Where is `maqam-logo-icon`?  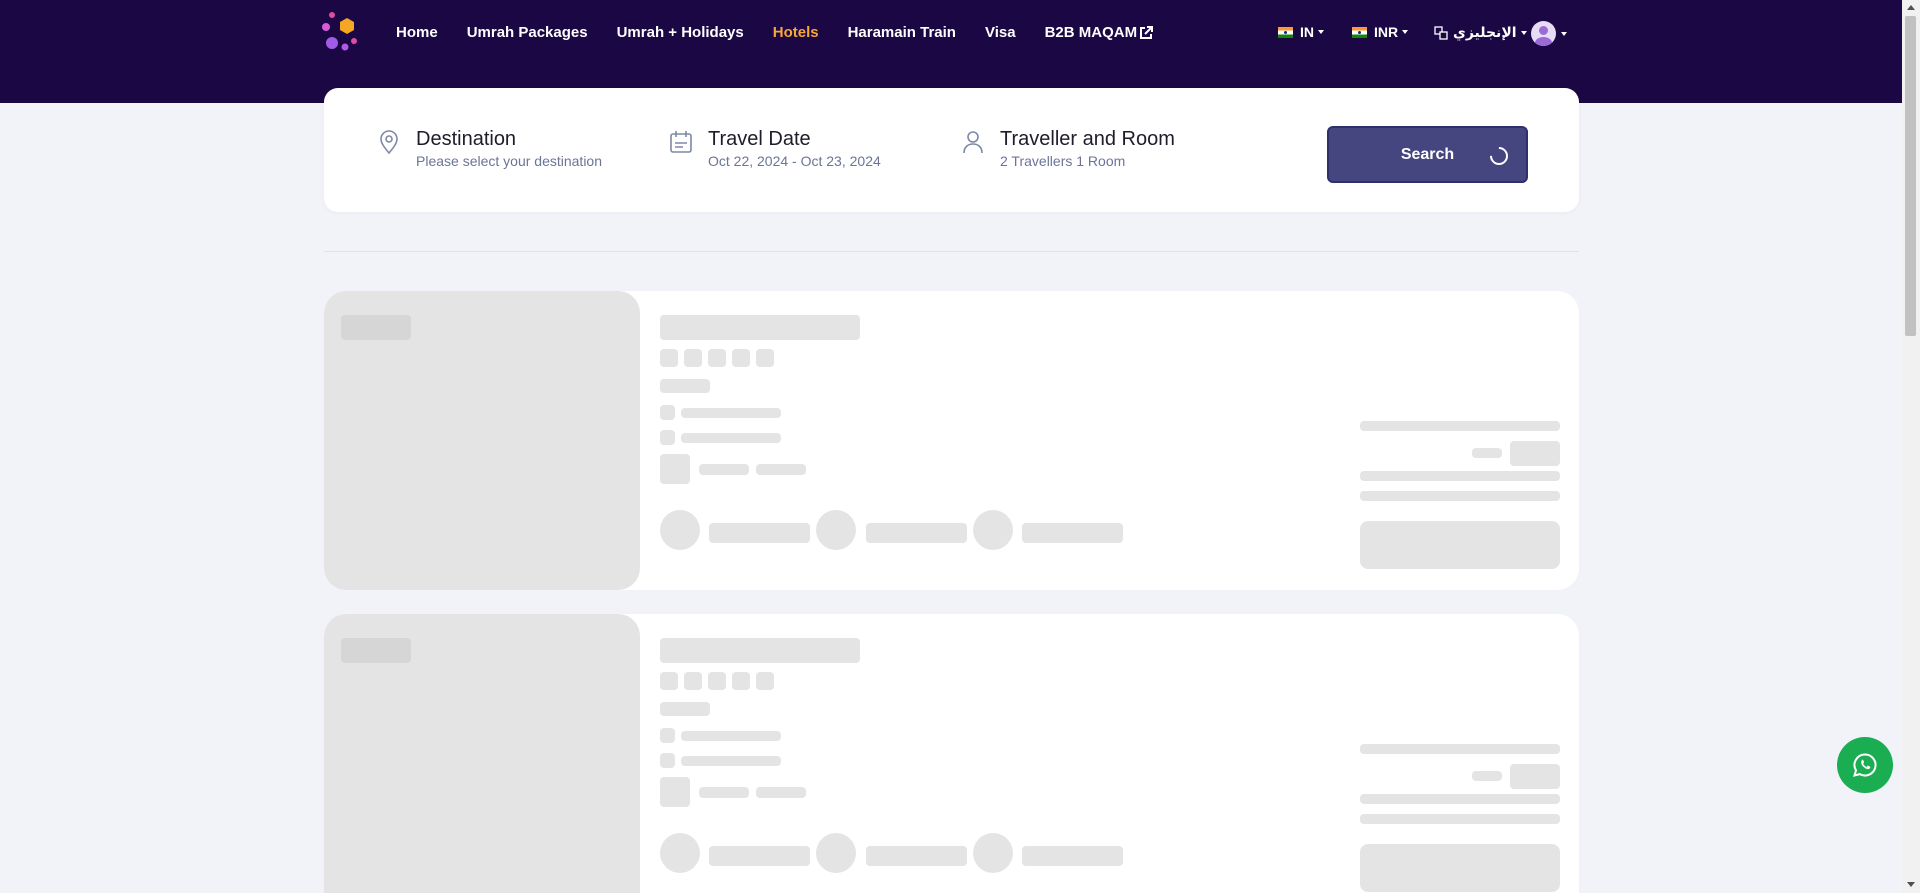 maqam-logo-icon is located at coordinates (344, 32).